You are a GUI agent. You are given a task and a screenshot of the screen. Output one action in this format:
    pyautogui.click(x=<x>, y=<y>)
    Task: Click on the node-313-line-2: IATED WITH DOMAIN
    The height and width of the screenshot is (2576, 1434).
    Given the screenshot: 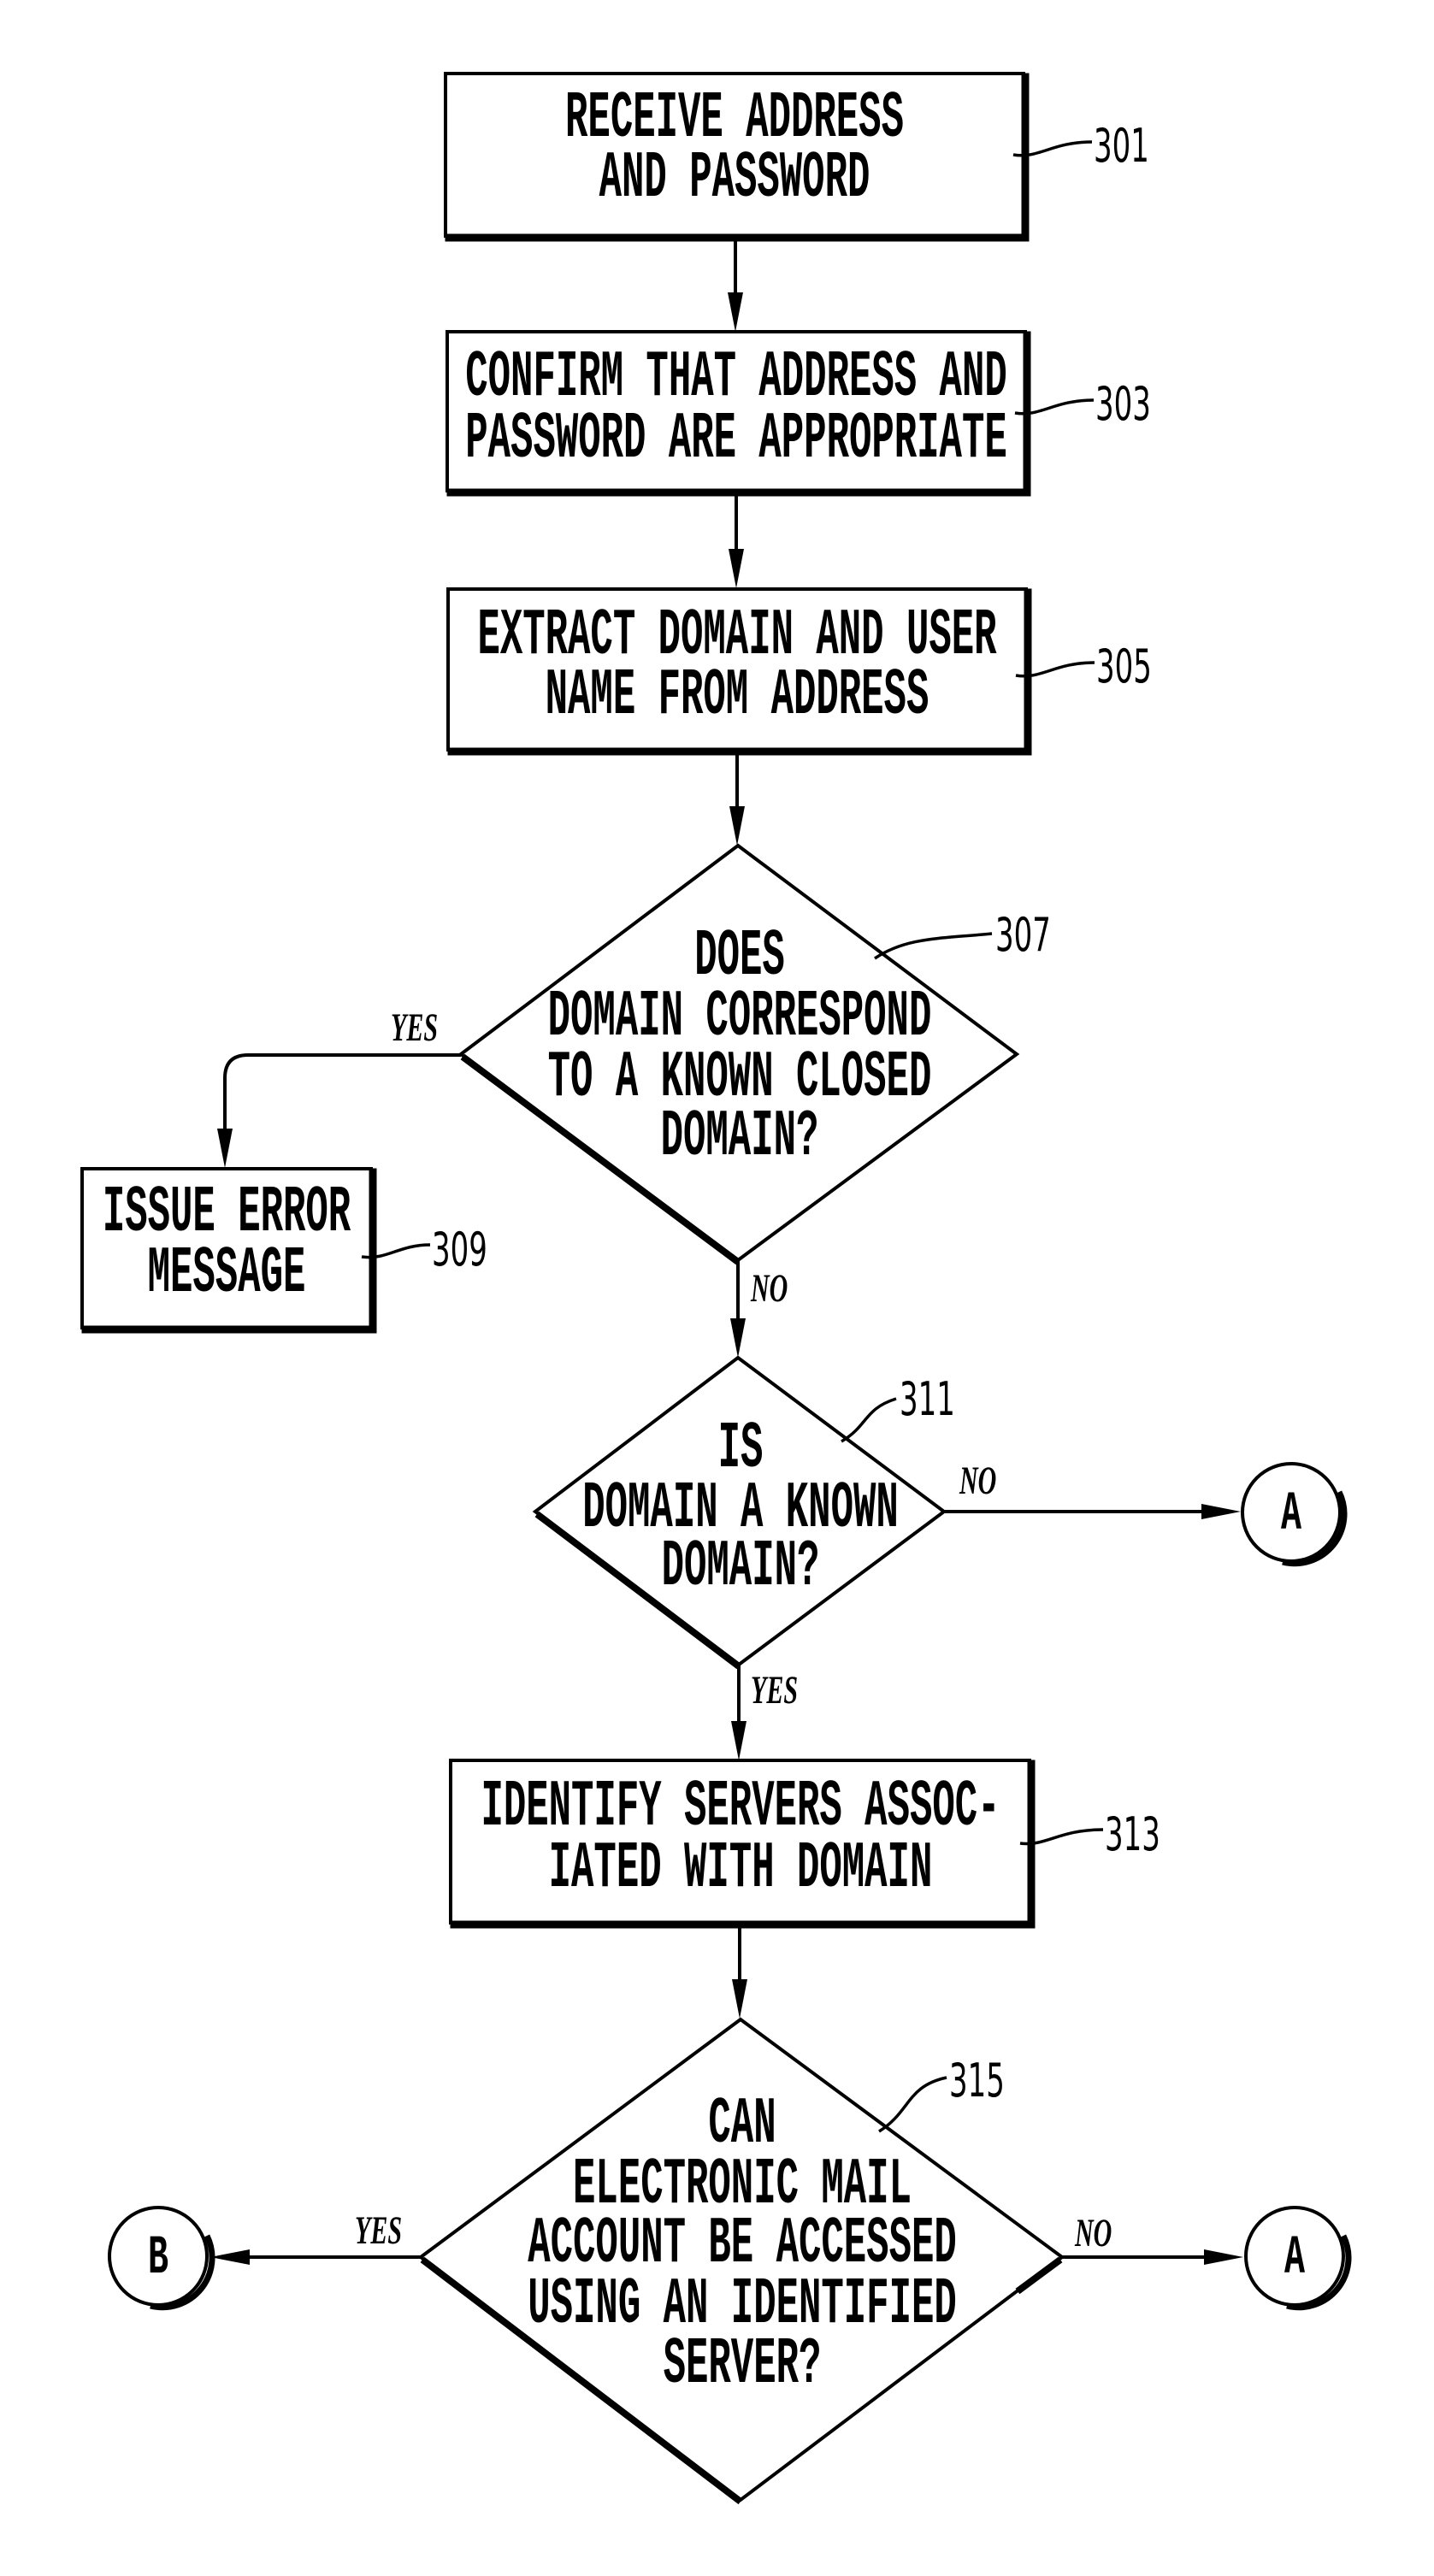 What is the action you would take?
    pyautogui.click(x=741, y=1869)
    